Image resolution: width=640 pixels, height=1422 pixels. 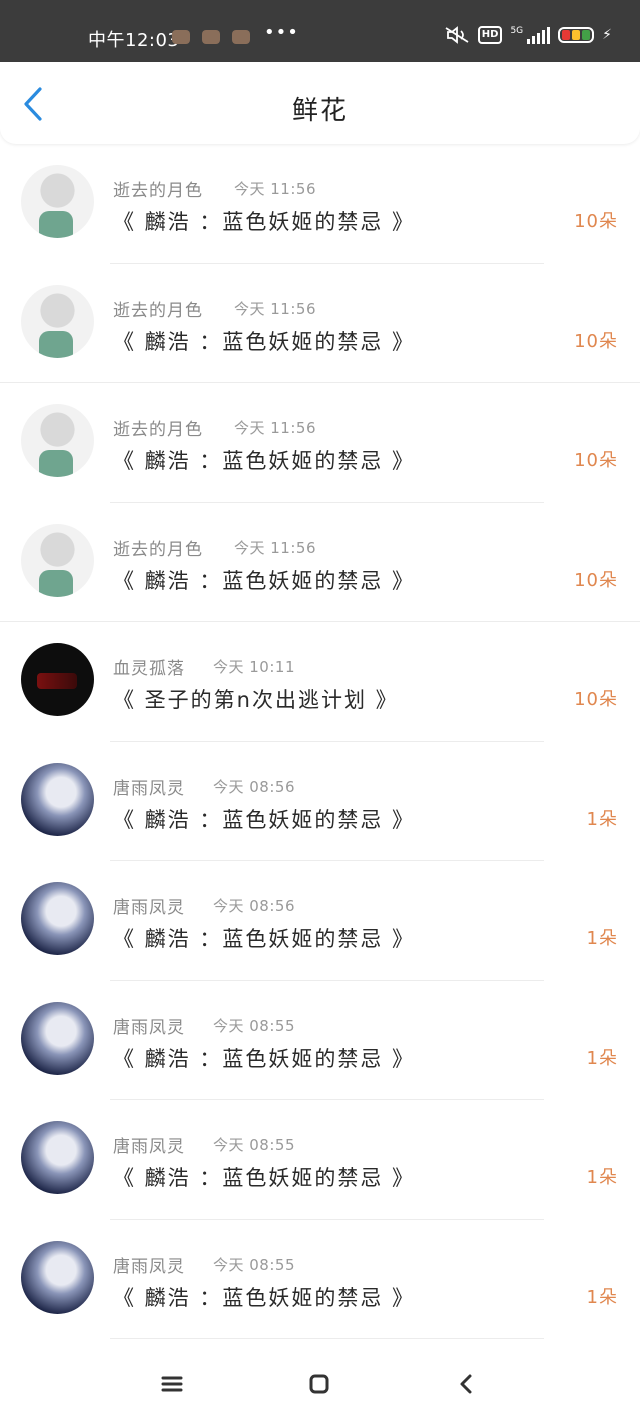 I want to click on hd-icon: HD, so click(x=490, y=35).